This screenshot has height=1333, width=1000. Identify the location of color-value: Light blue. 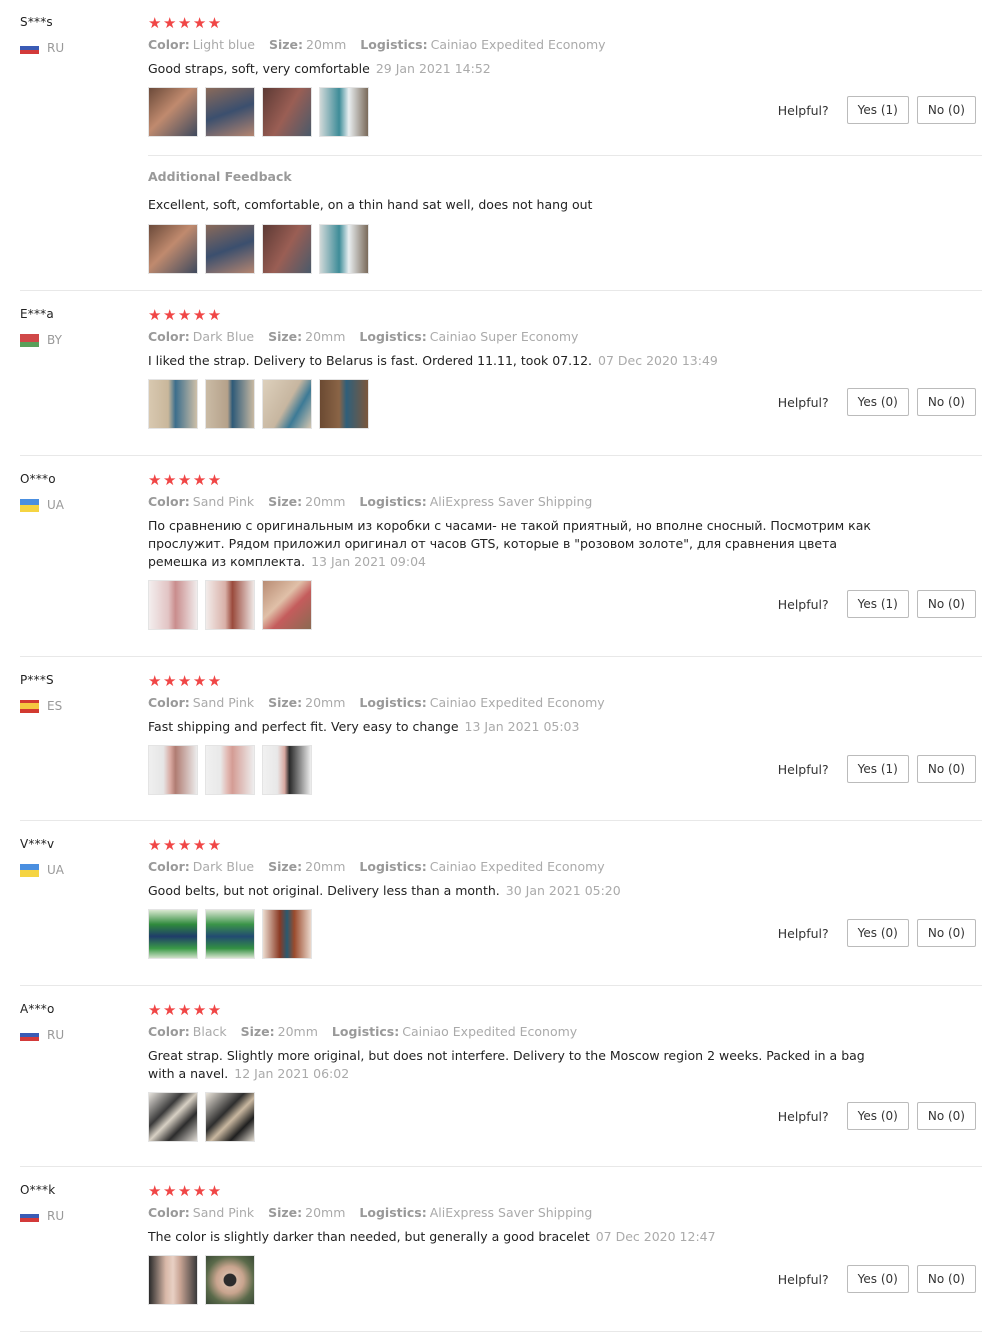
(223, 44).